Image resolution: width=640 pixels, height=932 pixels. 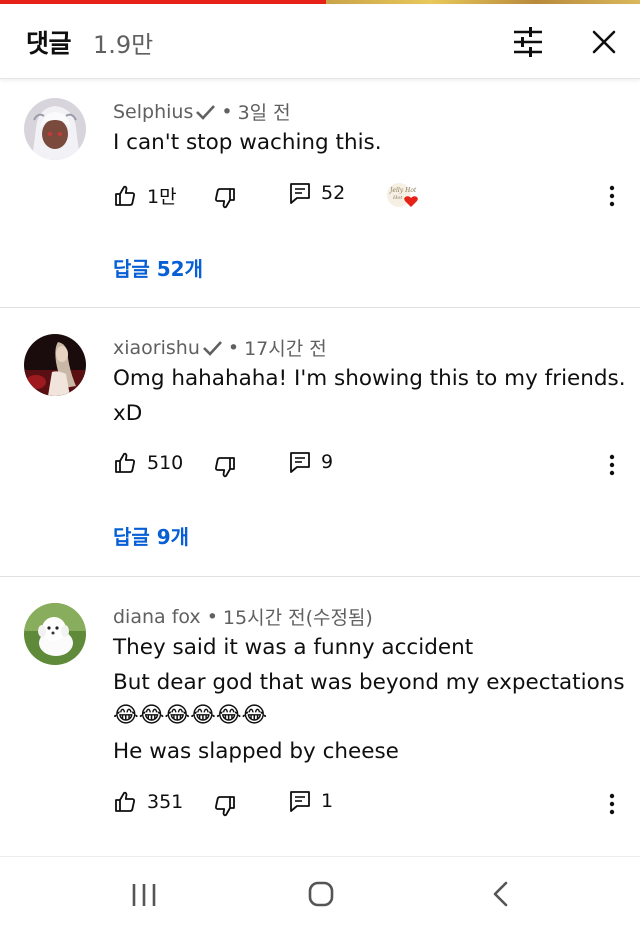 What do you see at coordinates (297, 618) in the screenshot?
I see `comment-time: 15시간 전(수정됨)` at bounding box center [297, 618].